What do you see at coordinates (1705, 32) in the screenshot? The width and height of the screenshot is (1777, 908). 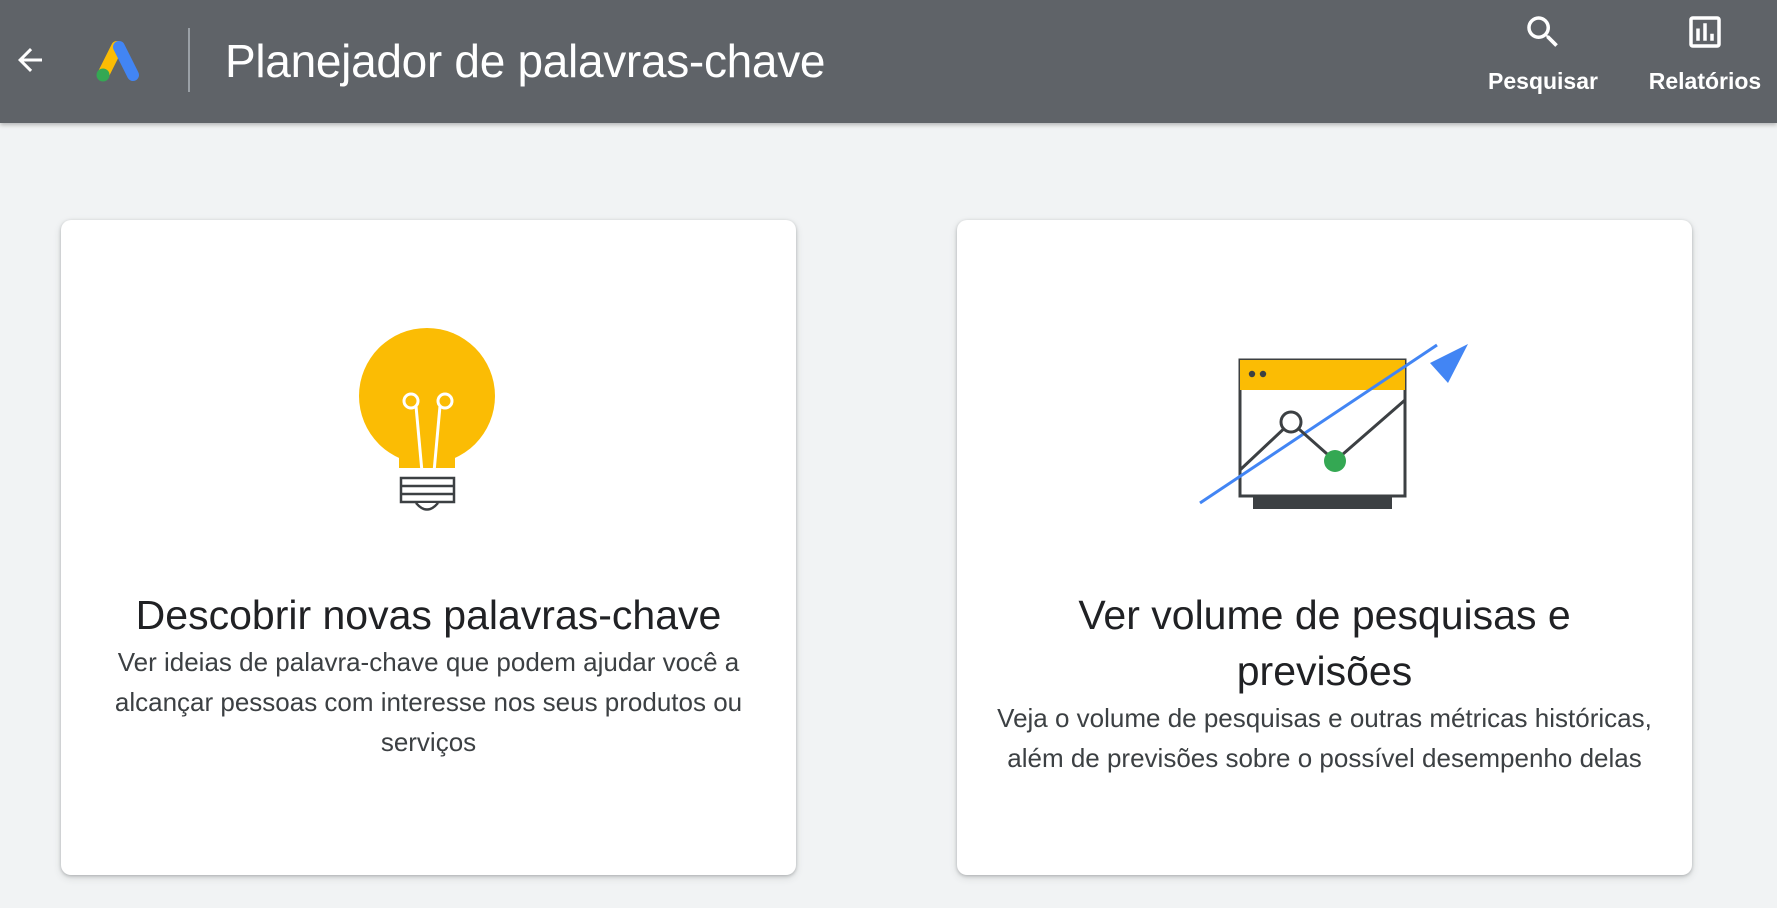 I see `bar-chart-icon` at bounding box center [1705, 32].